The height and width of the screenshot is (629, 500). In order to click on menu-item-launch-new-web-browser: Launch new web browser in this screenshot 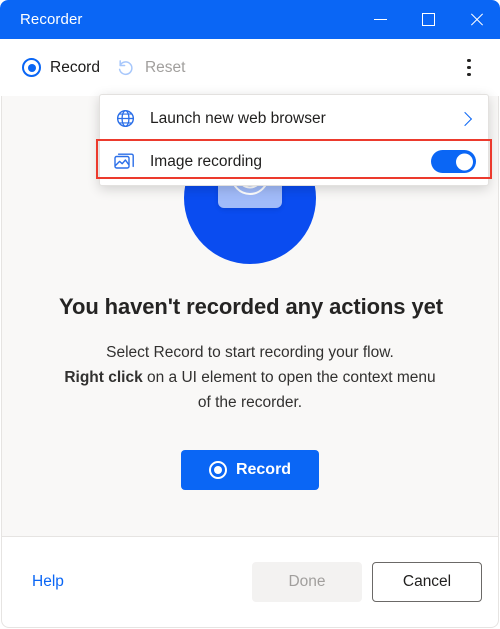, I will do `click(294, 118)`.